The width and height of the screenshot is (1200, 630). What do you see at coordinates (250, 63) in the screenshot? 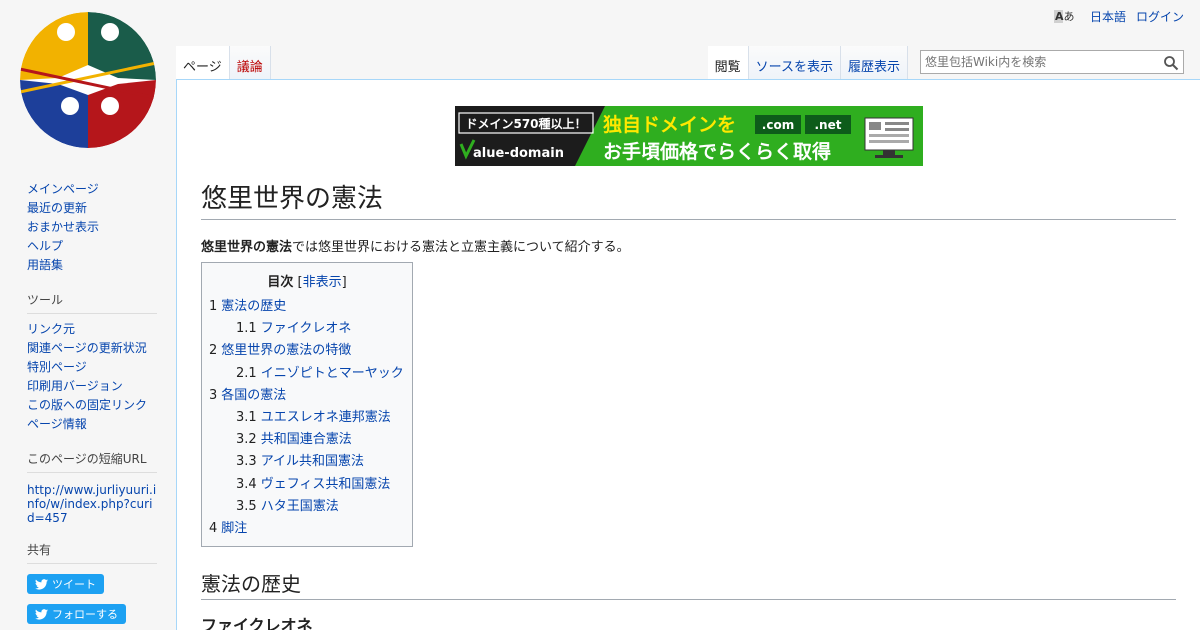
I see `tab-talk: 議論` at bounding box center [250, 63].